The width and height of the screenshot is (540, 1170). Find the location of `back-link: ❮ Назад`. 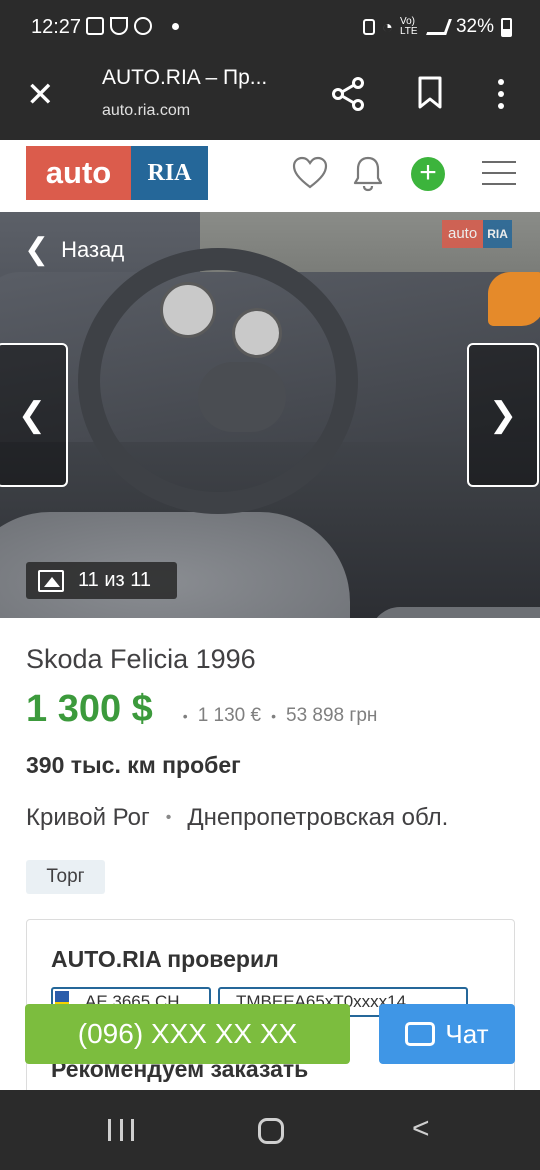

back-link: ❮ Назад is located at coordinates (74, 249).